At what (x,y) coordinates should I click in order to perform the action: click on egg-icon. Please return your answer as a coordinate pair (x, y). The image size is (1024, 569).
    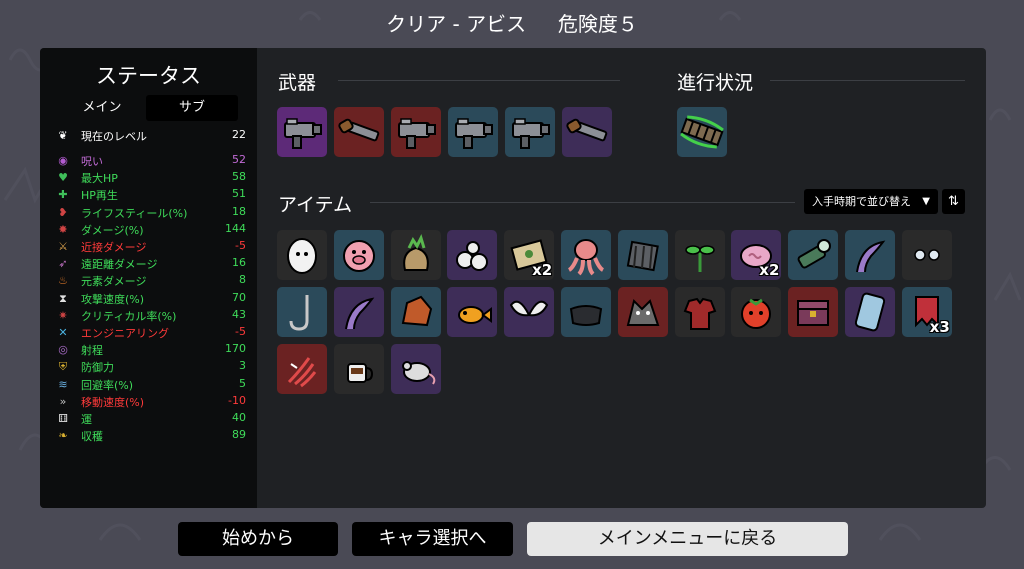
    Looking at the image, I should click on (302, 256).